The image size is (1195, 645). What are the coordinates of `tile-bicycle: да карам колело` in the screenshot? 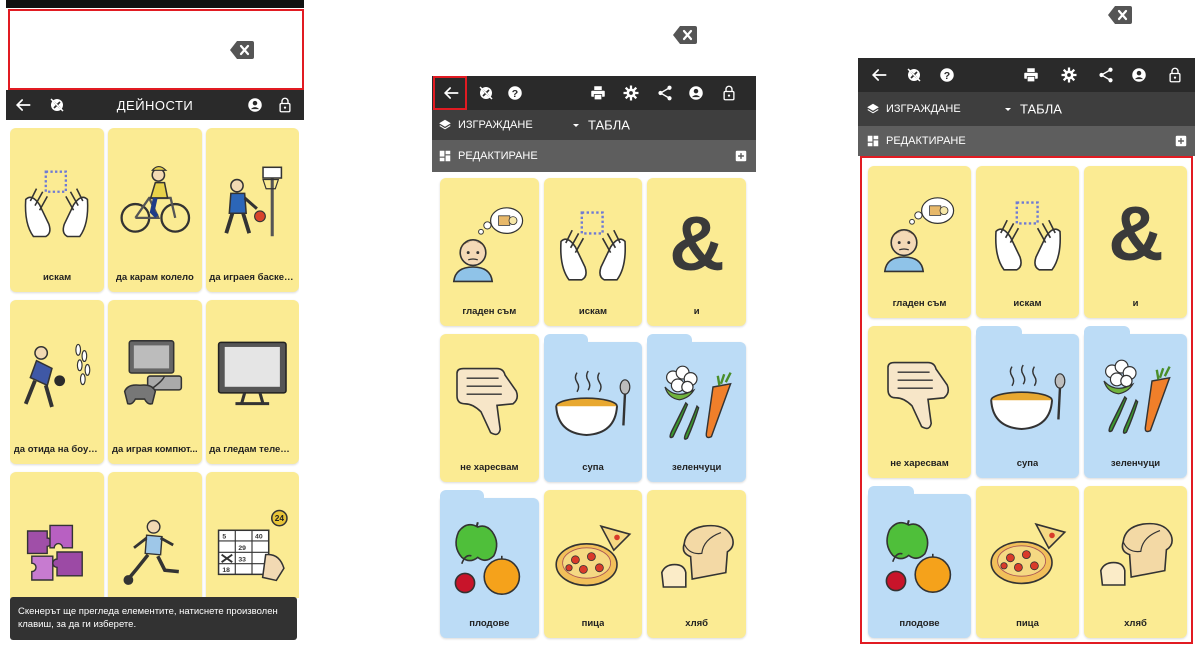 It's located at (155, 210).